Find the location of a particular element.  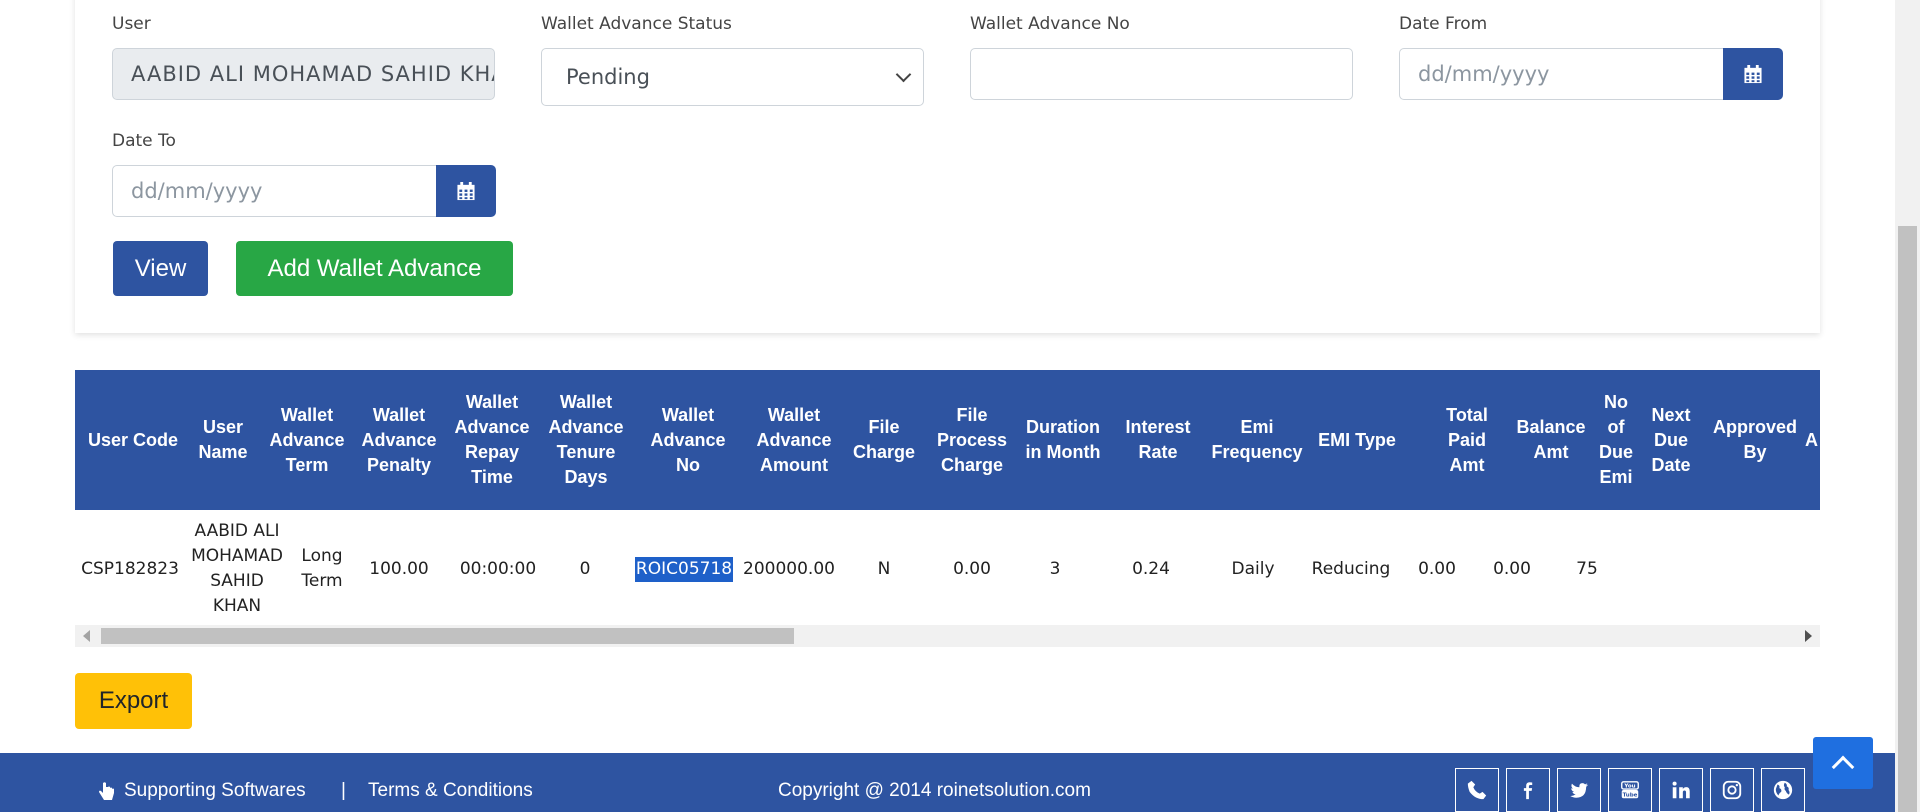

cell-user-name: AABID ALI MOHAMAD SAHID KHAN is located at coordinates (237, 568).